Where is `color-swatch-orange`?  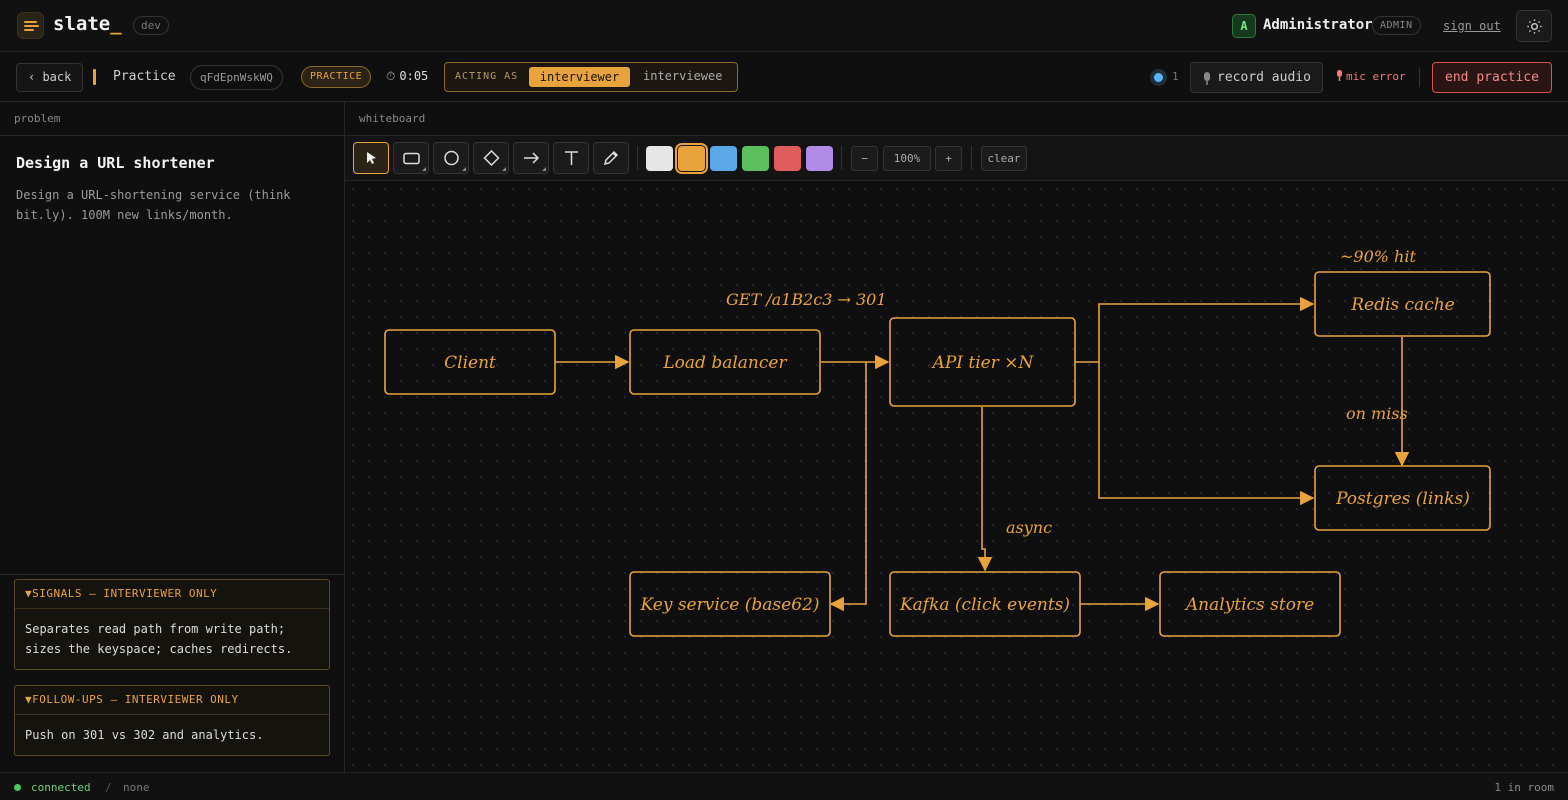 color-swatch-orange is located at coordinates (691, 158).